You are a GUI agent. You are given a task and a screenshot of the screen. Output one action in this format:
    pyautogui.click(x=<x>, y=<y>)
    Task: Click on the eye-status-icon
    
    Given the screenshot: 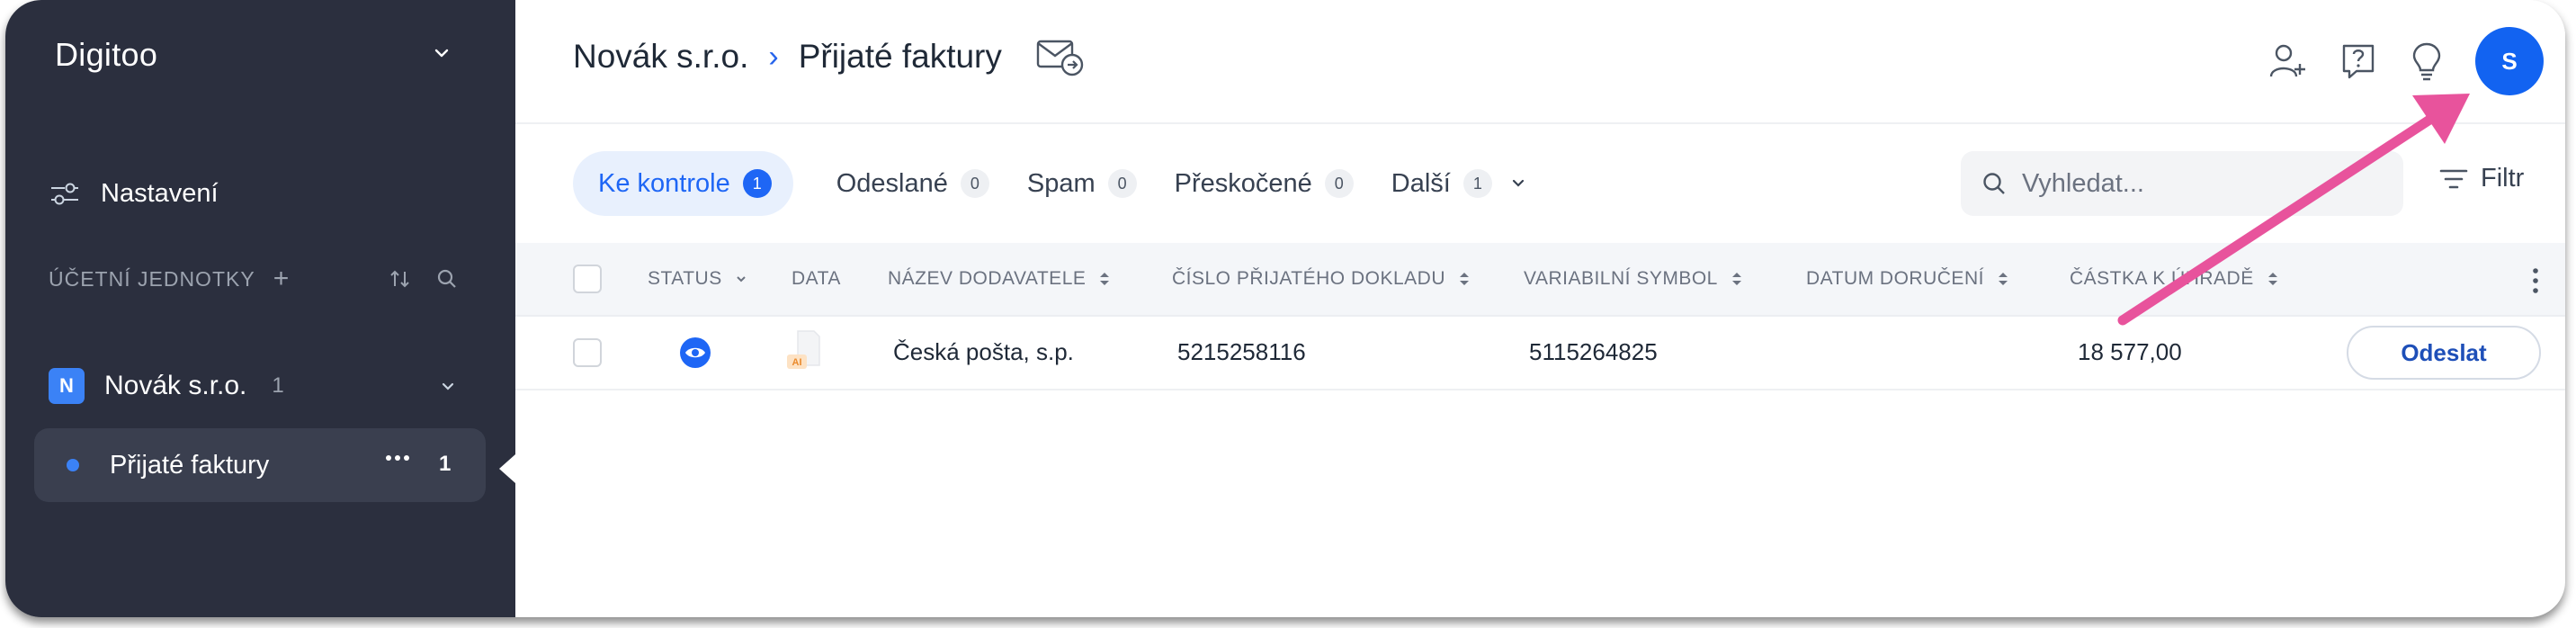 What is the action you would take?
    pyautogui.click(x=695, y=352)
    